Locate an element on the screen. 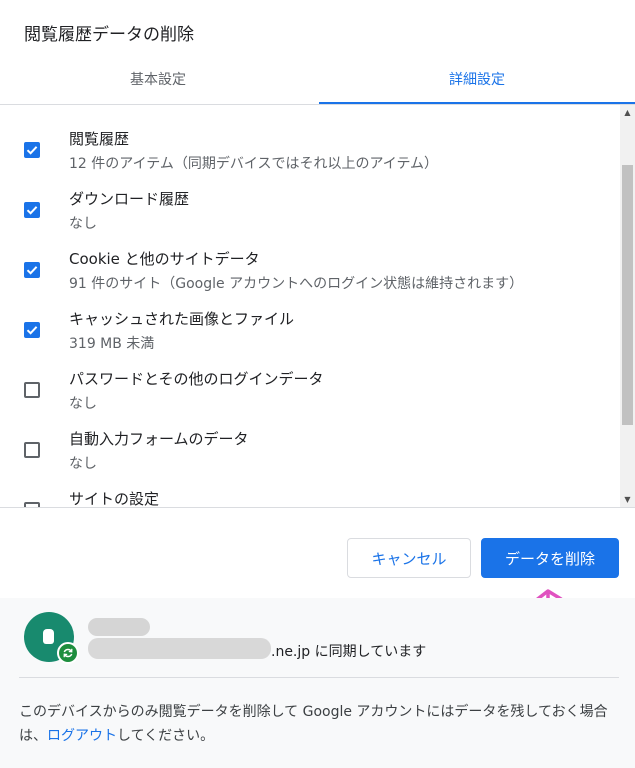 Image resolution: width=635 pixels, height=768 pixels. scroll-down-arrow-icon: ▼ is located at coordinates (627, 499).